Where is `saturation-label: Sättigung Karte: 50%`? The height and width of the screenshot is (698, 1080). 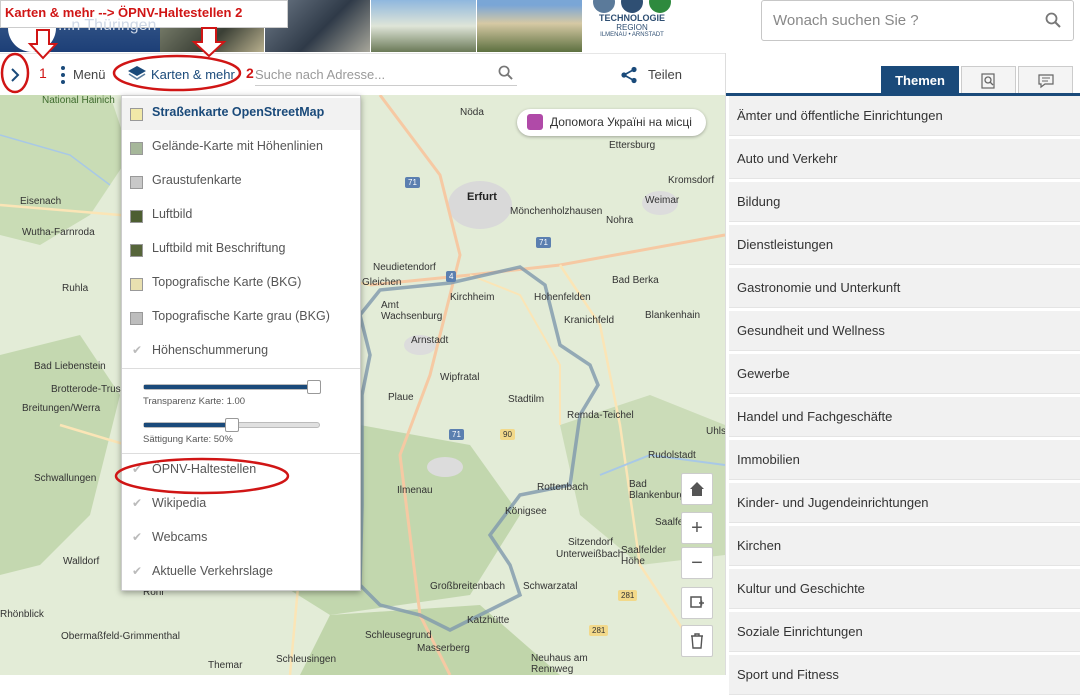
saturation-label: Sättigung Karte: 50% is located at coordinates (188, 439).